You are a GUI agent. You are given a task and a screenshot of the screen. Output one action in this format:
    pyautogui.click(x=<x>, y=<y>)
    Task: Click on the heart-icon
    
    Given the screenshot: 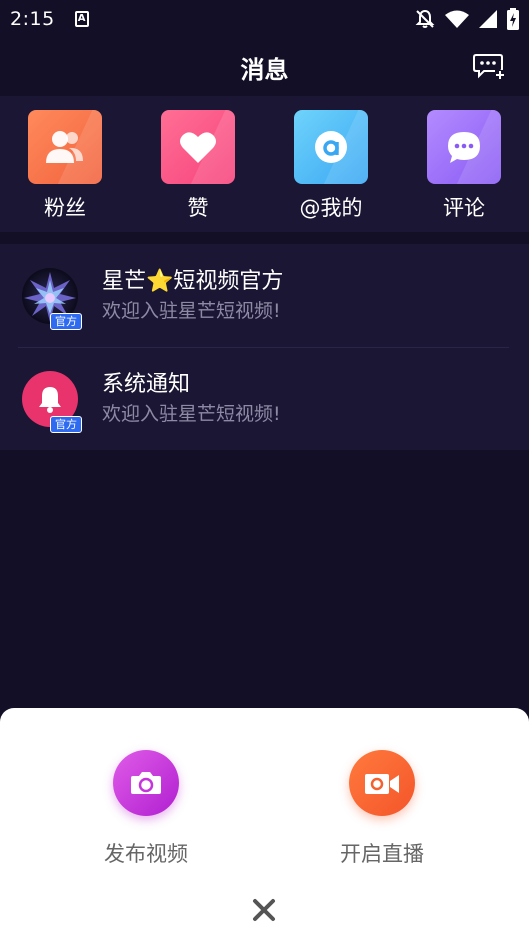 What is the action you would take?
    pyautogui.click(x=198, y=147)
    